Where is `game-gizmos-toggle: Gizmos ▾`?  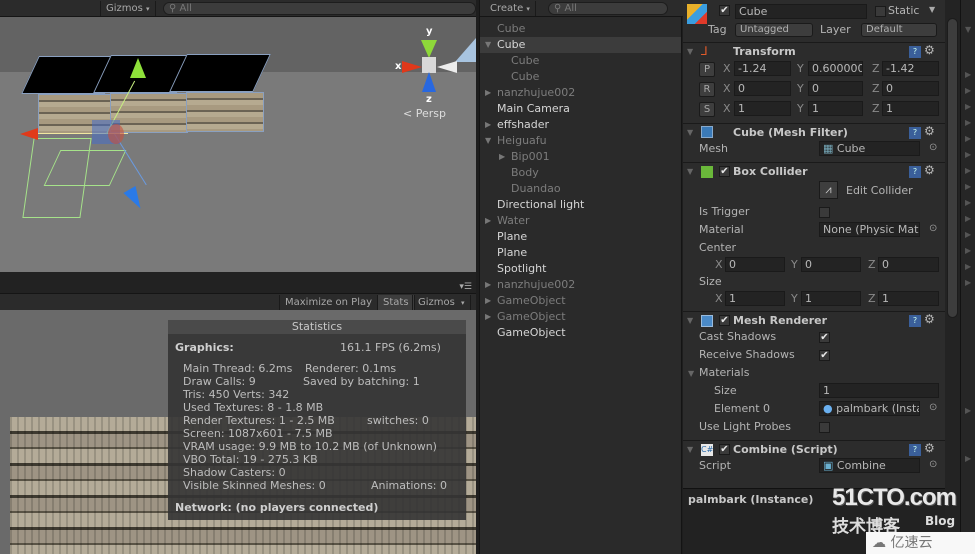 game-gizmos-toggle: Gizmos ▾ is located at coordinates (441, 302).